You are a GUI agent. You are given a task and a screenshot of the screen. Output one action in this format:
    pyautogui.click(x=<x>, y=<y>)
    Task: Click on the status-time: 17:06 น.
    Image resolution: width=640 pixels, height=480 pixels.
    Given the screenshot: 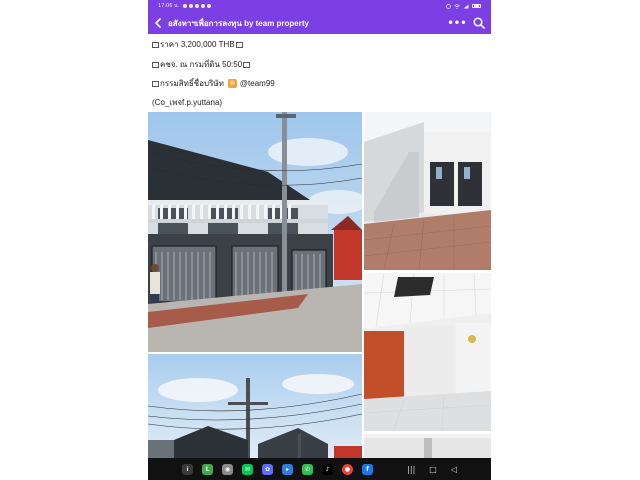 What is the action you would take?
    pyautogui.click(x=169, y=6)
    